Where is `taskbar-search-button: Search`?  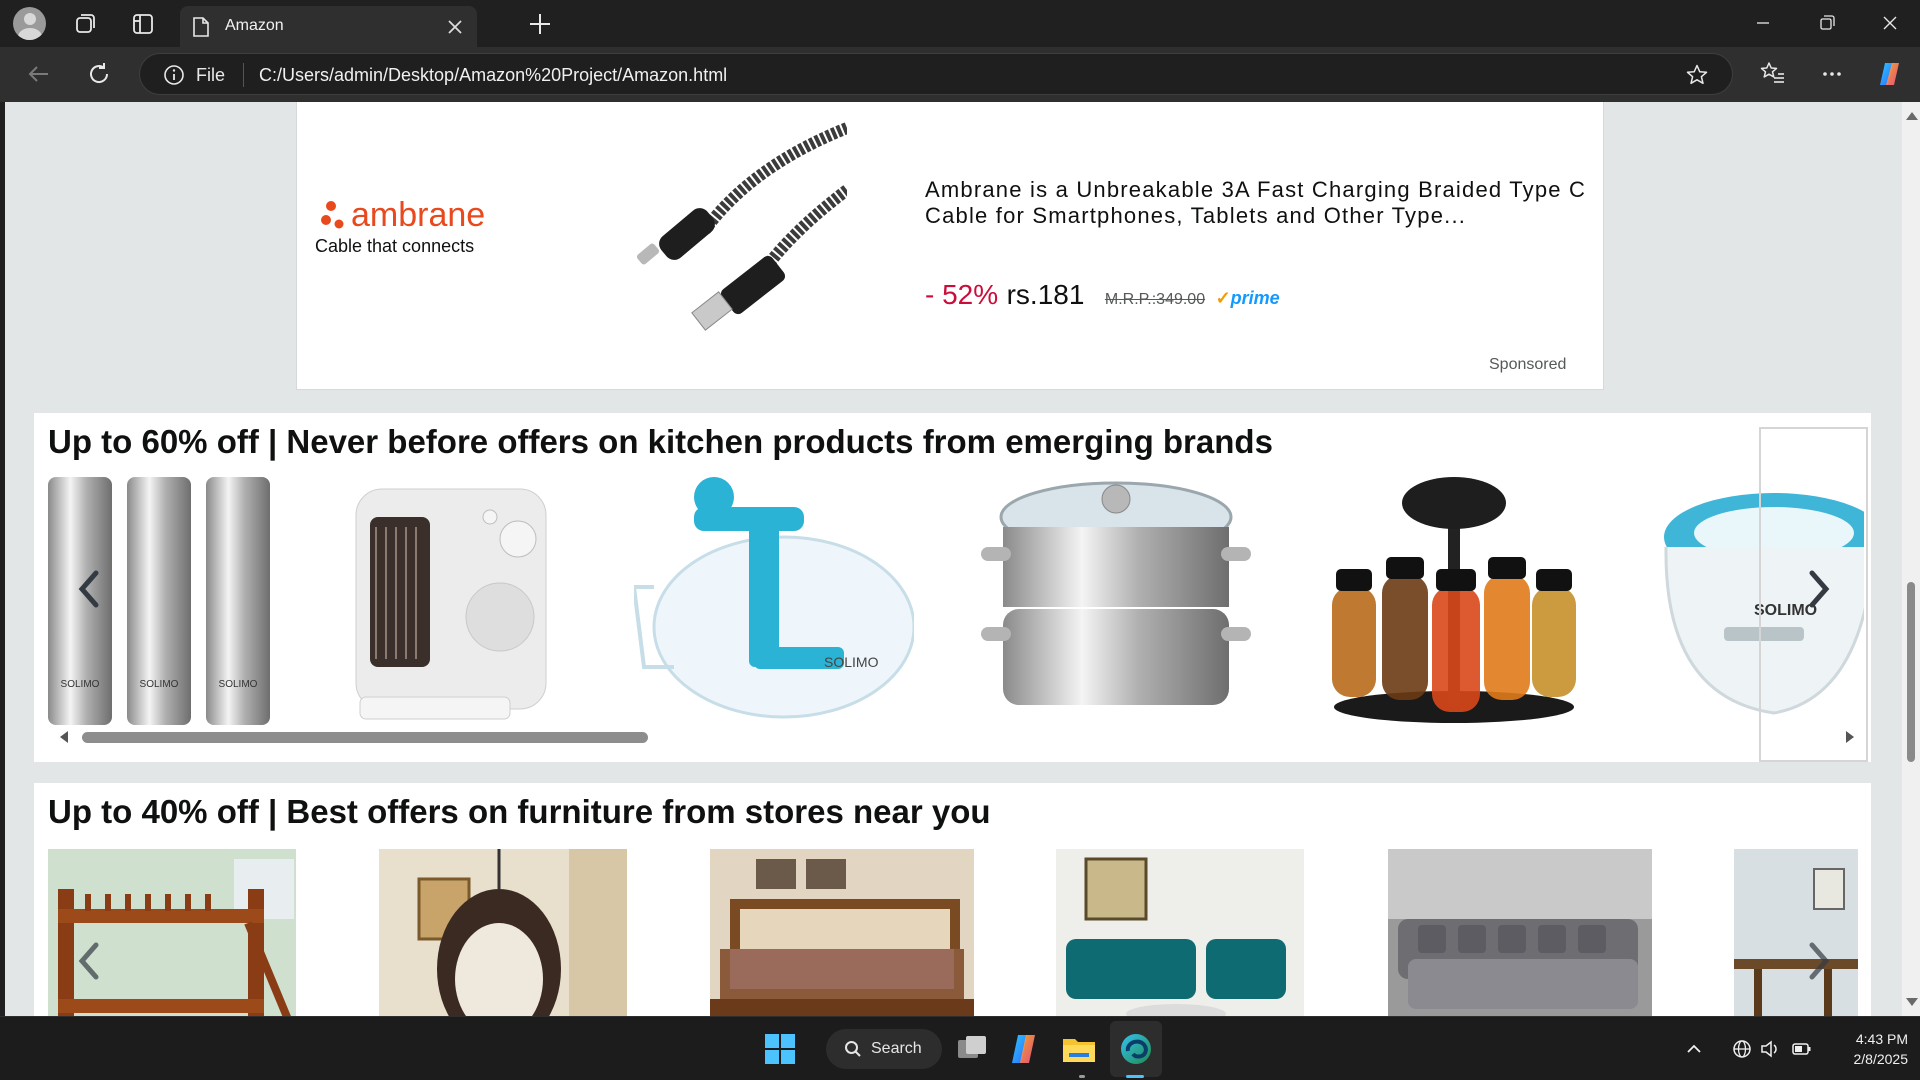
taskbar-search-button: Search is located at coordinates (884, 1049).